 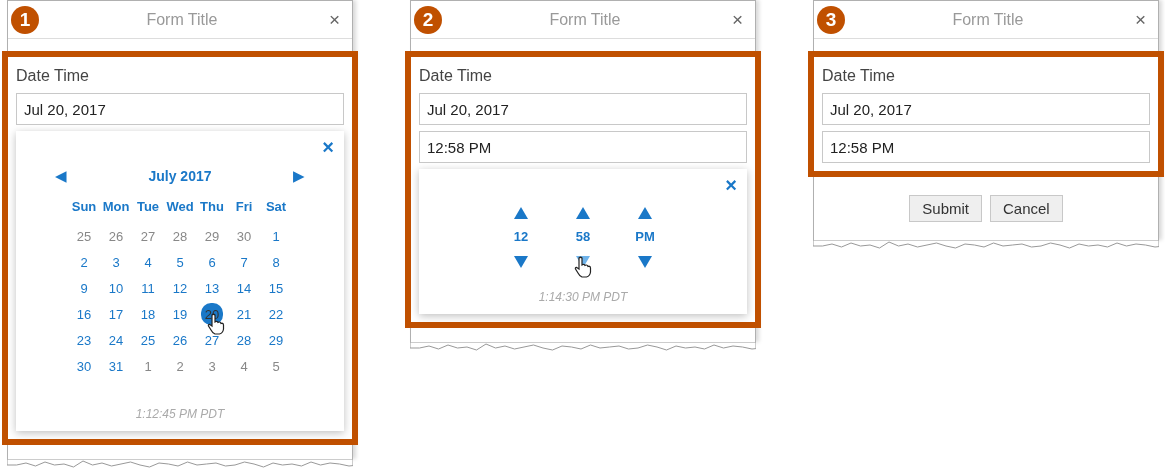 What do you see at coordinates (1026, 208) in the screenshot?
I see `form-button: Cancel` at bounding box center [1026, 208].